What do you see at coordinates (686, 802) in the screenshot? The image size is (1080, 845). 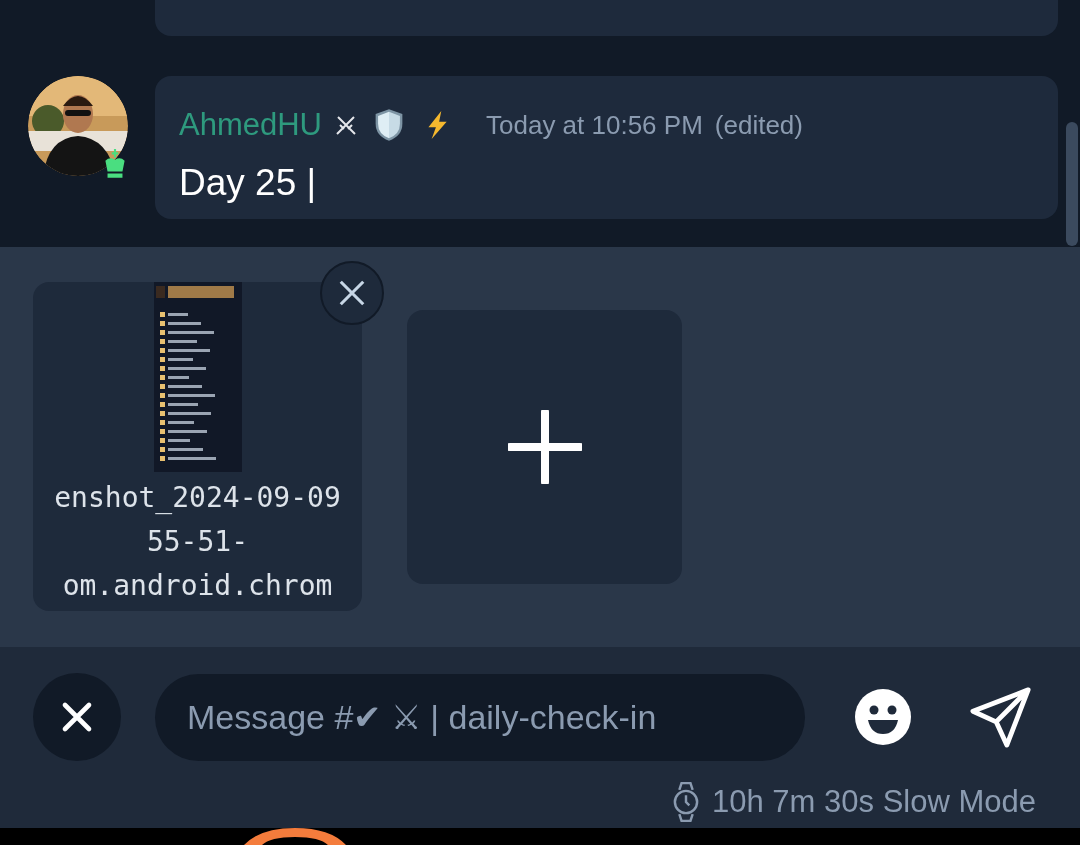 I see `watch-icon` at bounding box center [686, 802].